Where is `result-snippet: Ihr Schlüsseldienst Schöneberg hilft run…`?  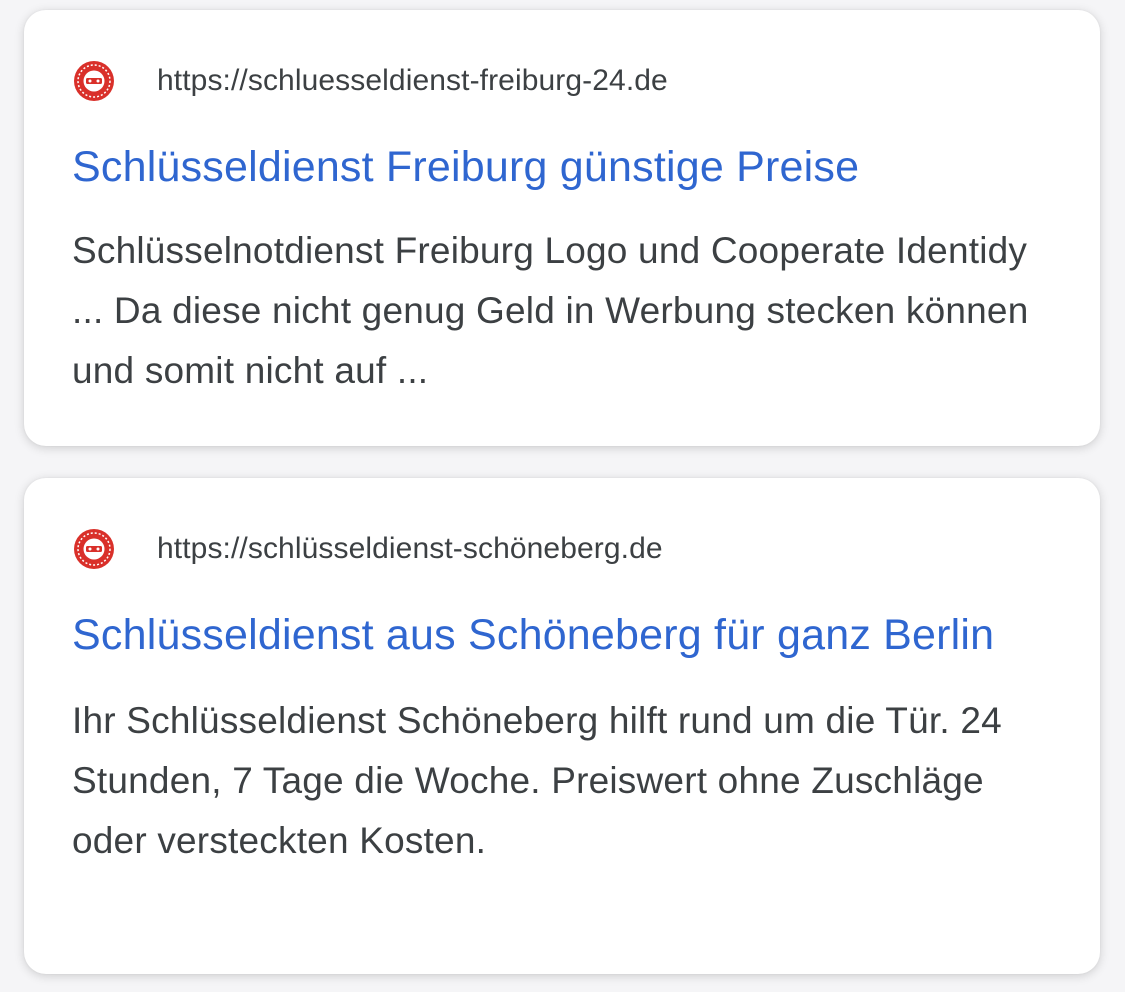
result-snippet: Ihr Schlüsseldienst Schöneberg hilft run… is located at coordinates (537, 780).